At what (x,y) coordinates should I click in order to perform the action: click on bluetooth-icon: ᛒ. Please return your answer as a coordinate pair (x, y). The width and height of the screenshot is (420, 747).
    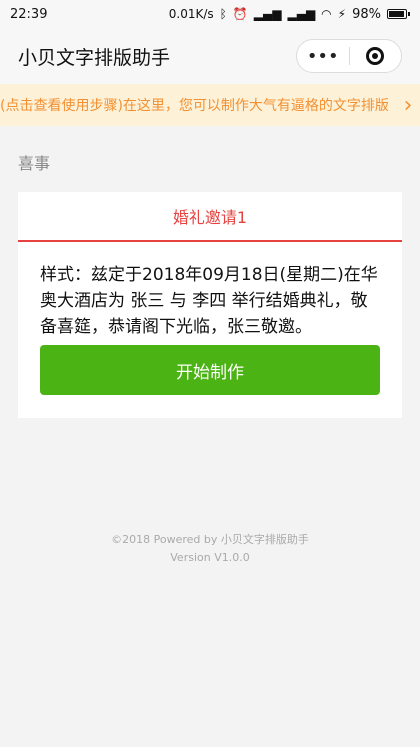
    Looking at the image, I should click on (223, 14).